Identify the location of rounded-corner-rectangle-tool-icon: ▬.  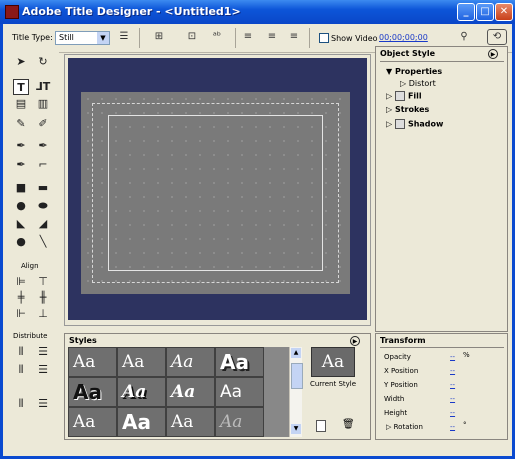
(43, 188).